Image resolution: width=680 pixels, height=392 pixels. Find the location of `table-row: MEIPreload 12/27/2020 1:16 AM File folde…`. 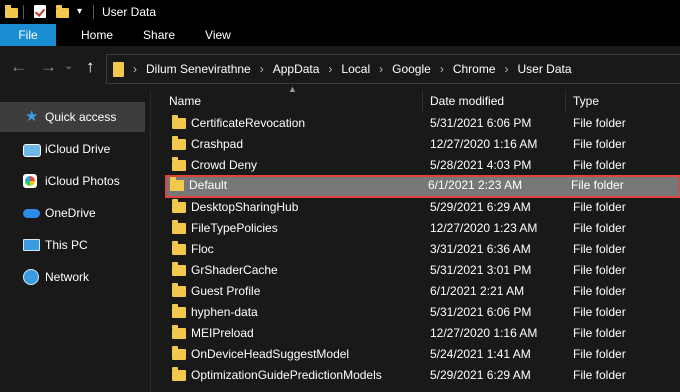

table-row: MEIPreload 12/27/2020 1:16 AM File folde… is located at coordinates (421, 333).